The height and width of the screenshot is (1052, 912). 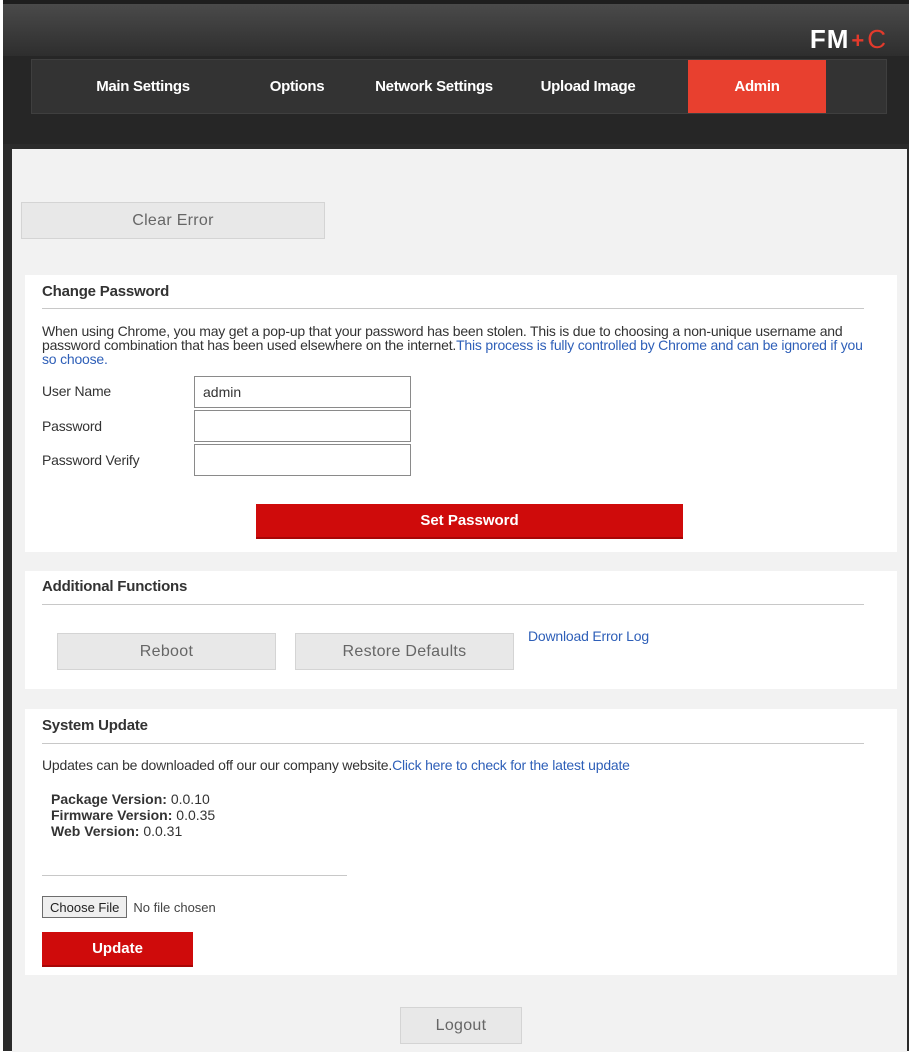 I want to click on clear-error-button: Clear Error, so click(x=173, y=220).